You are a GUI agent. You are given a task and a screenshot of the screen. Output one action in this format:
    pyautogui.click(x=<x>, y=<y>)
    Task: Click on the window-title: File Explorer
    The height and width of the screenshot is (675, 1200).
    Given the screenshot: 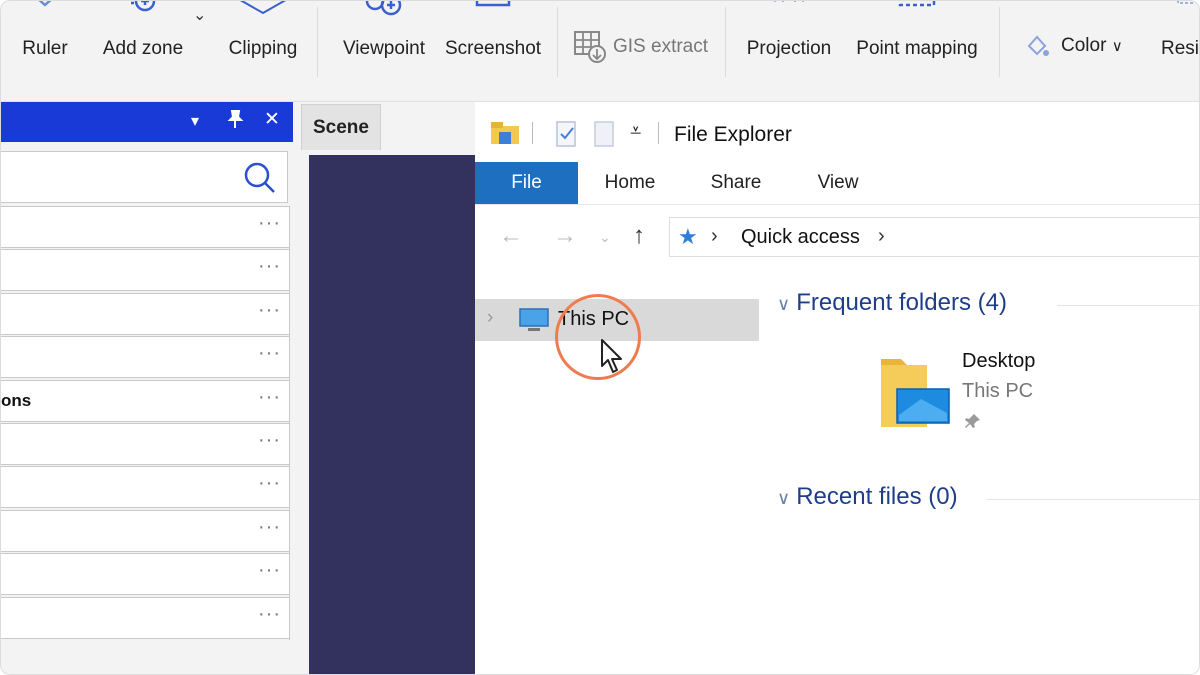 What is the action you would take?
    pyautogui.click(x=733, y=134)
    